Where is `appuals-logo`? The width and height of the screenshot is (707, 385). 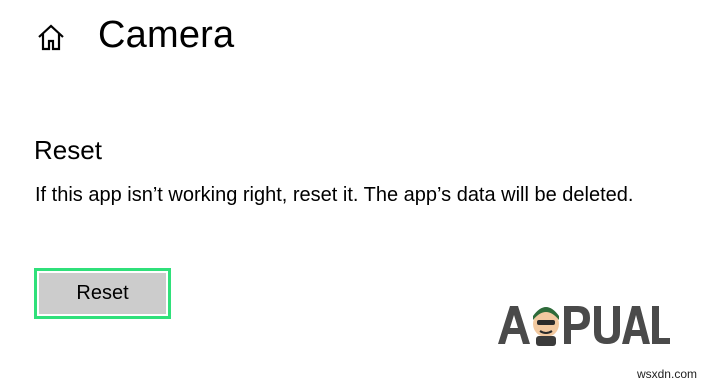 appuals-logo is located at coordinates (584, 326).